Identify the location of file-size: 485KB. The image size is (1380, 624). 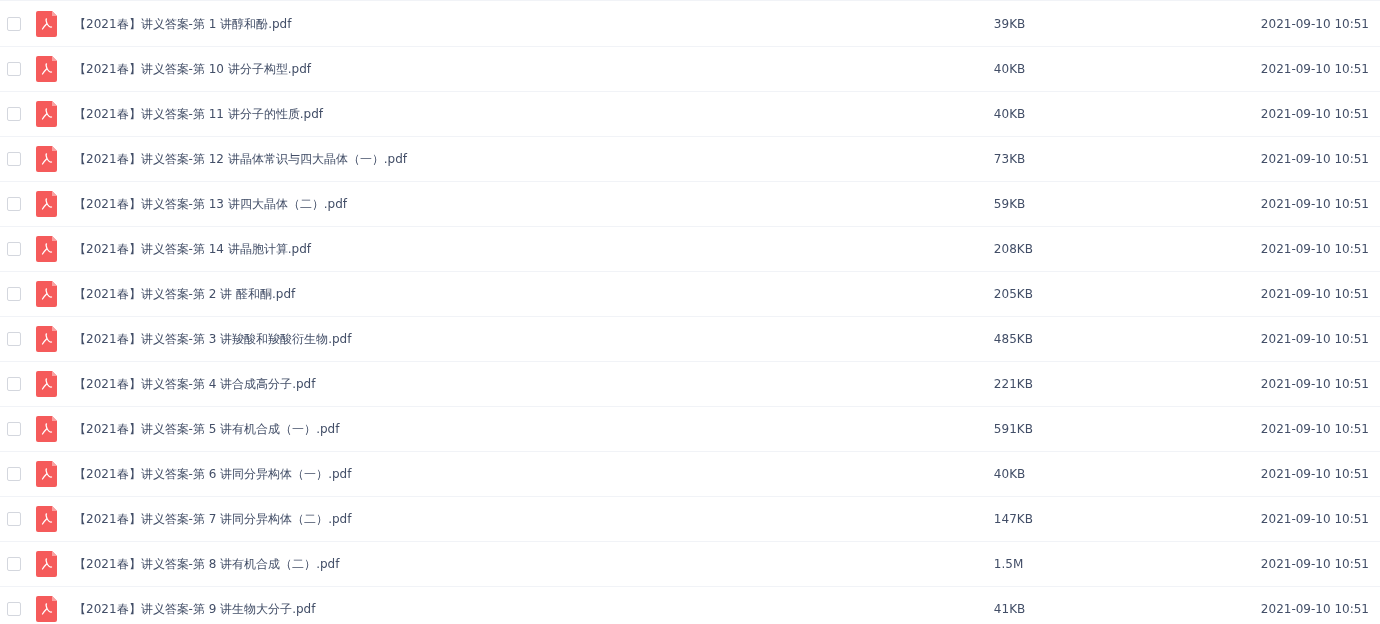
(1013, 339).